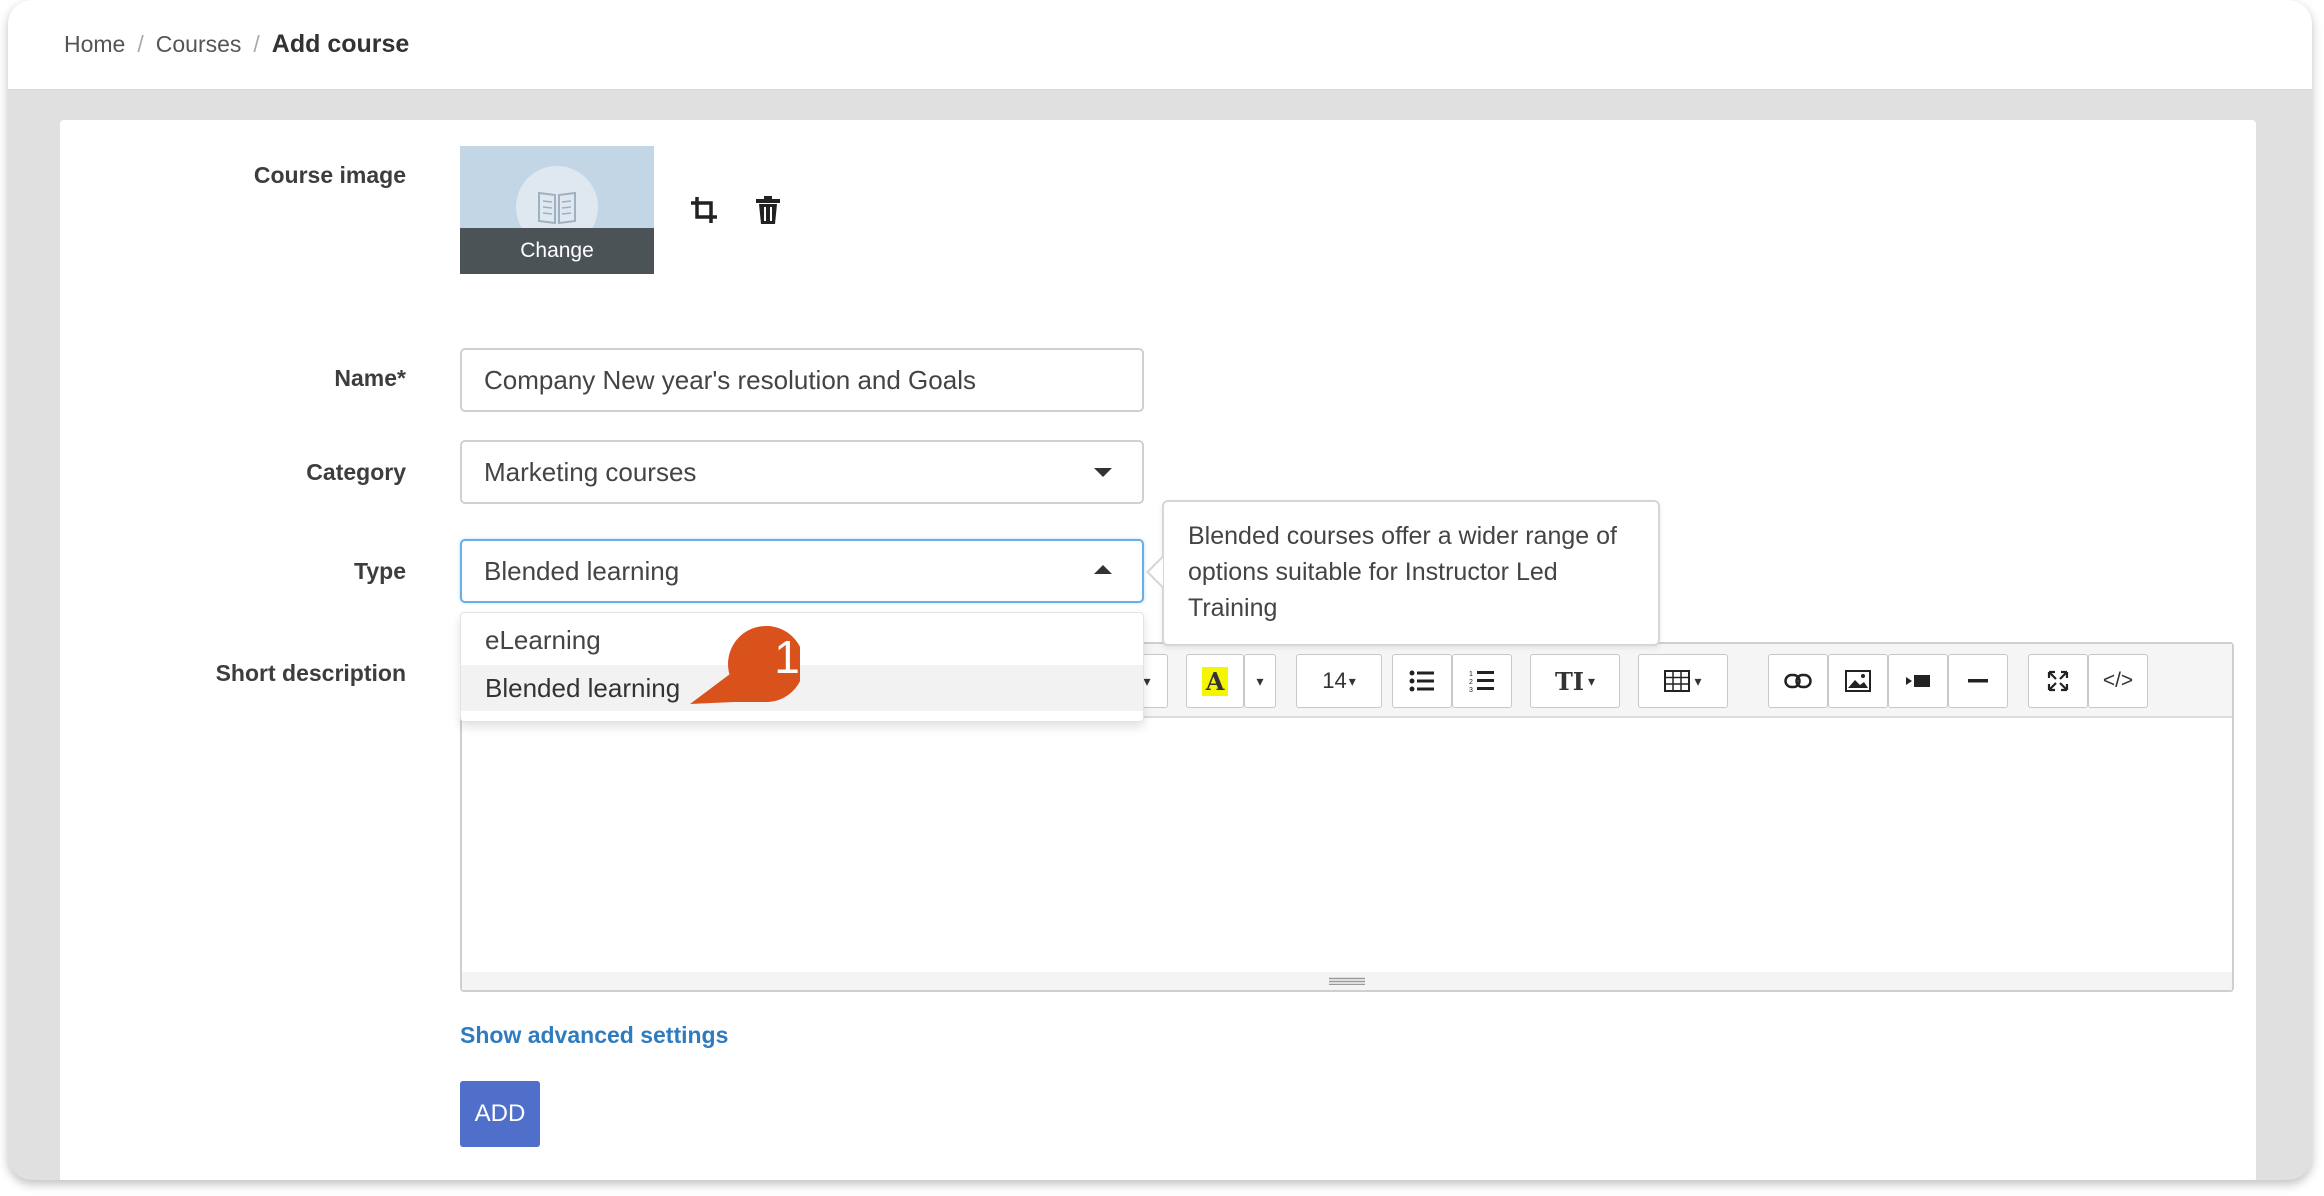  What do you see at coordinates (329, 175) in the screenshot?
I see `course-image-label: Course image` at bounding box center [329, 175].